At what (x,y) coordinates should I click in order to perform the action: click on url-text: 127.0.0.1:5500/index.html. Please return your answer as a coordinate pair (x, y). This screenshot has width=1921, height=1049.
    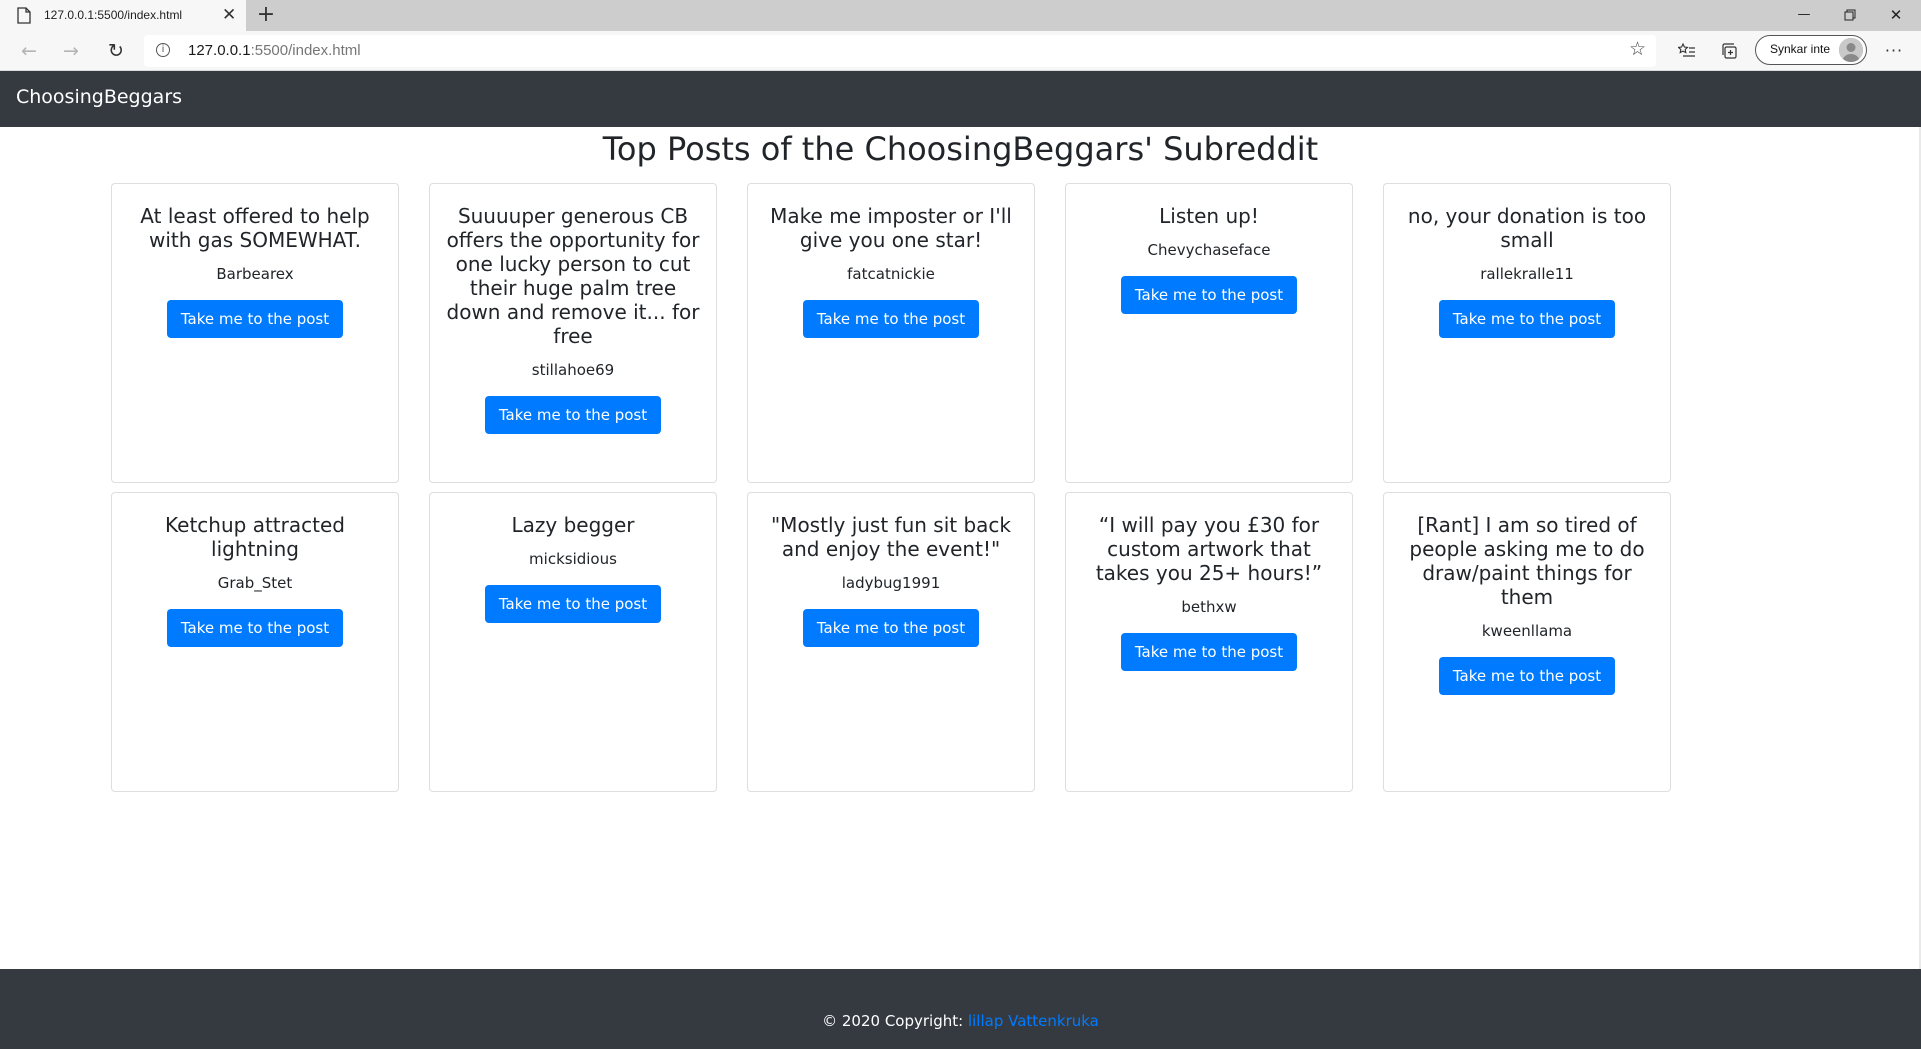
    Looking at the image, I should click on (274, 50).